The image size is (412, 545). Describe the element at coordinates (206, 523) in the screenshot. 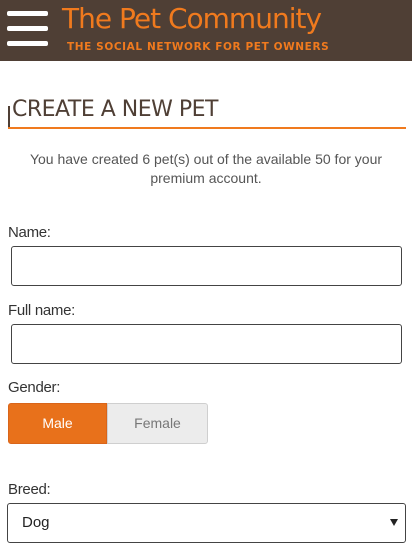

I see `breed-select: Dog` at that location.